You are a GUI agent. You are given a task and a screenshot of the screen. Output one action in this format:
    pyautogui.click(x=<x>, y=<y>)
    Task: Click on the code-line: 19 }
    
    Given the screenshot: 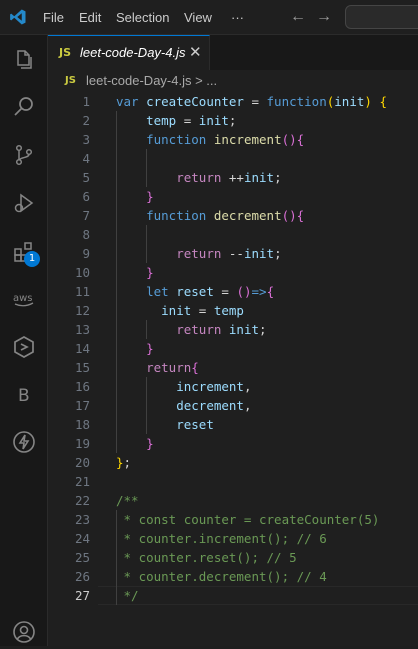 What is the action you would take?
    pyautogui.click(x=233, y=443)
    